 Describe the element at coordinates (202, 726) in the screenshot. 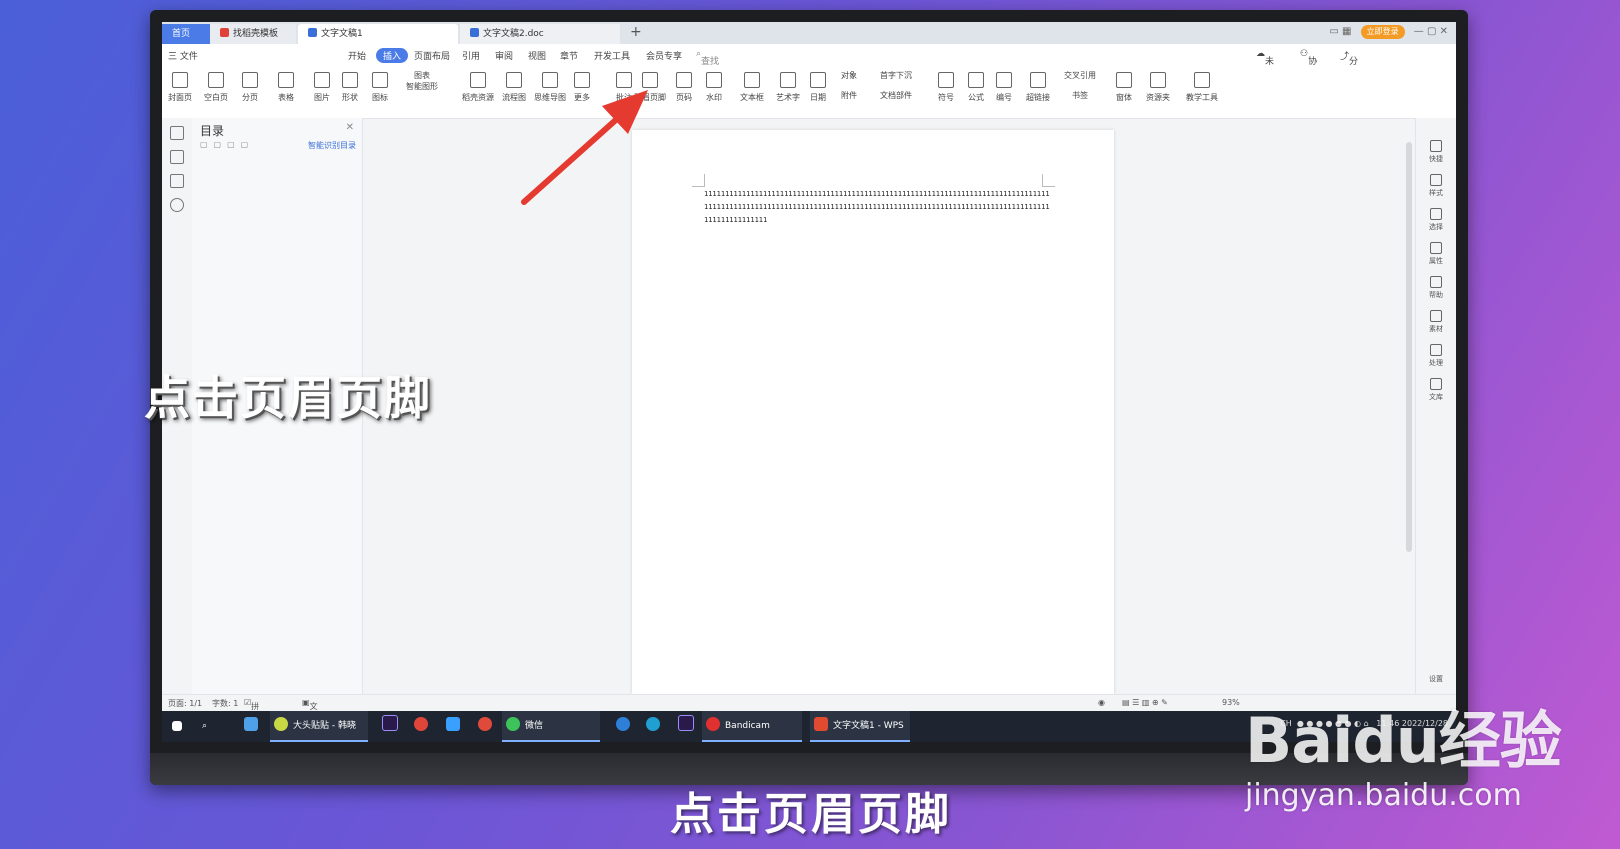

I see `search-icon: ⌕` at that location.